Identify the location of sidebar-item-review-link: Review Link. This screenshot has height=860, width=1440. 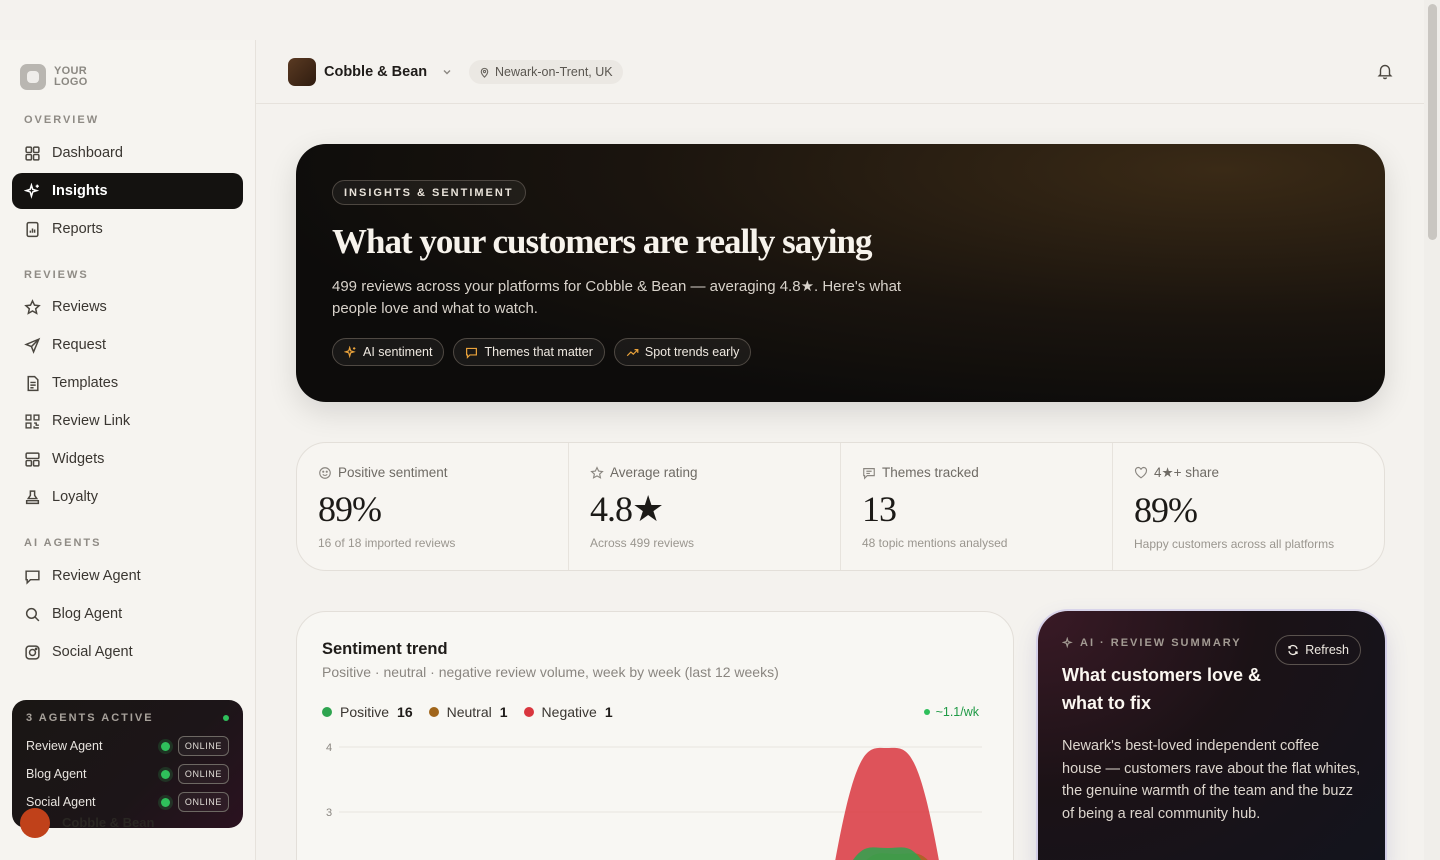
(127, 421).